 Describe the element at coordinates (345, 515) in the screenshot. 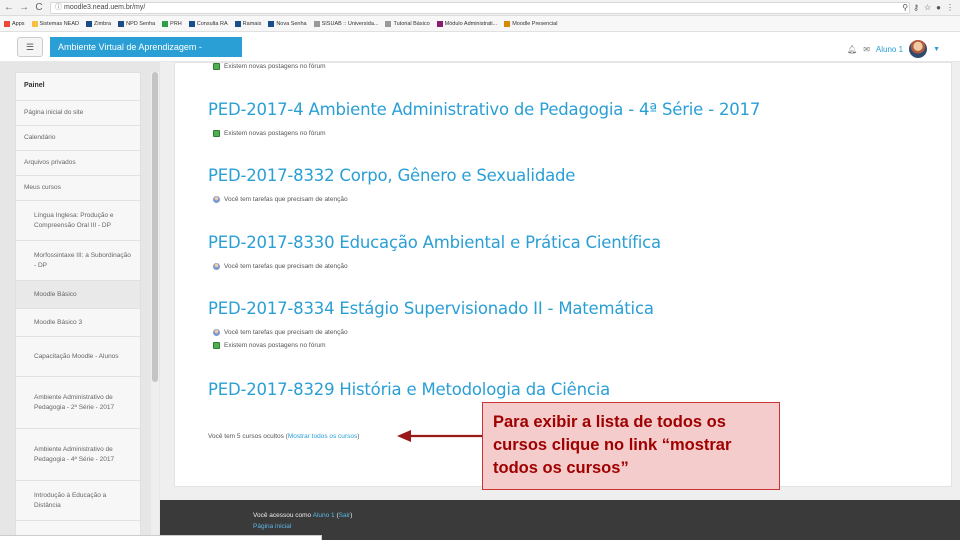

I see `logout-link: Sair` at that location.